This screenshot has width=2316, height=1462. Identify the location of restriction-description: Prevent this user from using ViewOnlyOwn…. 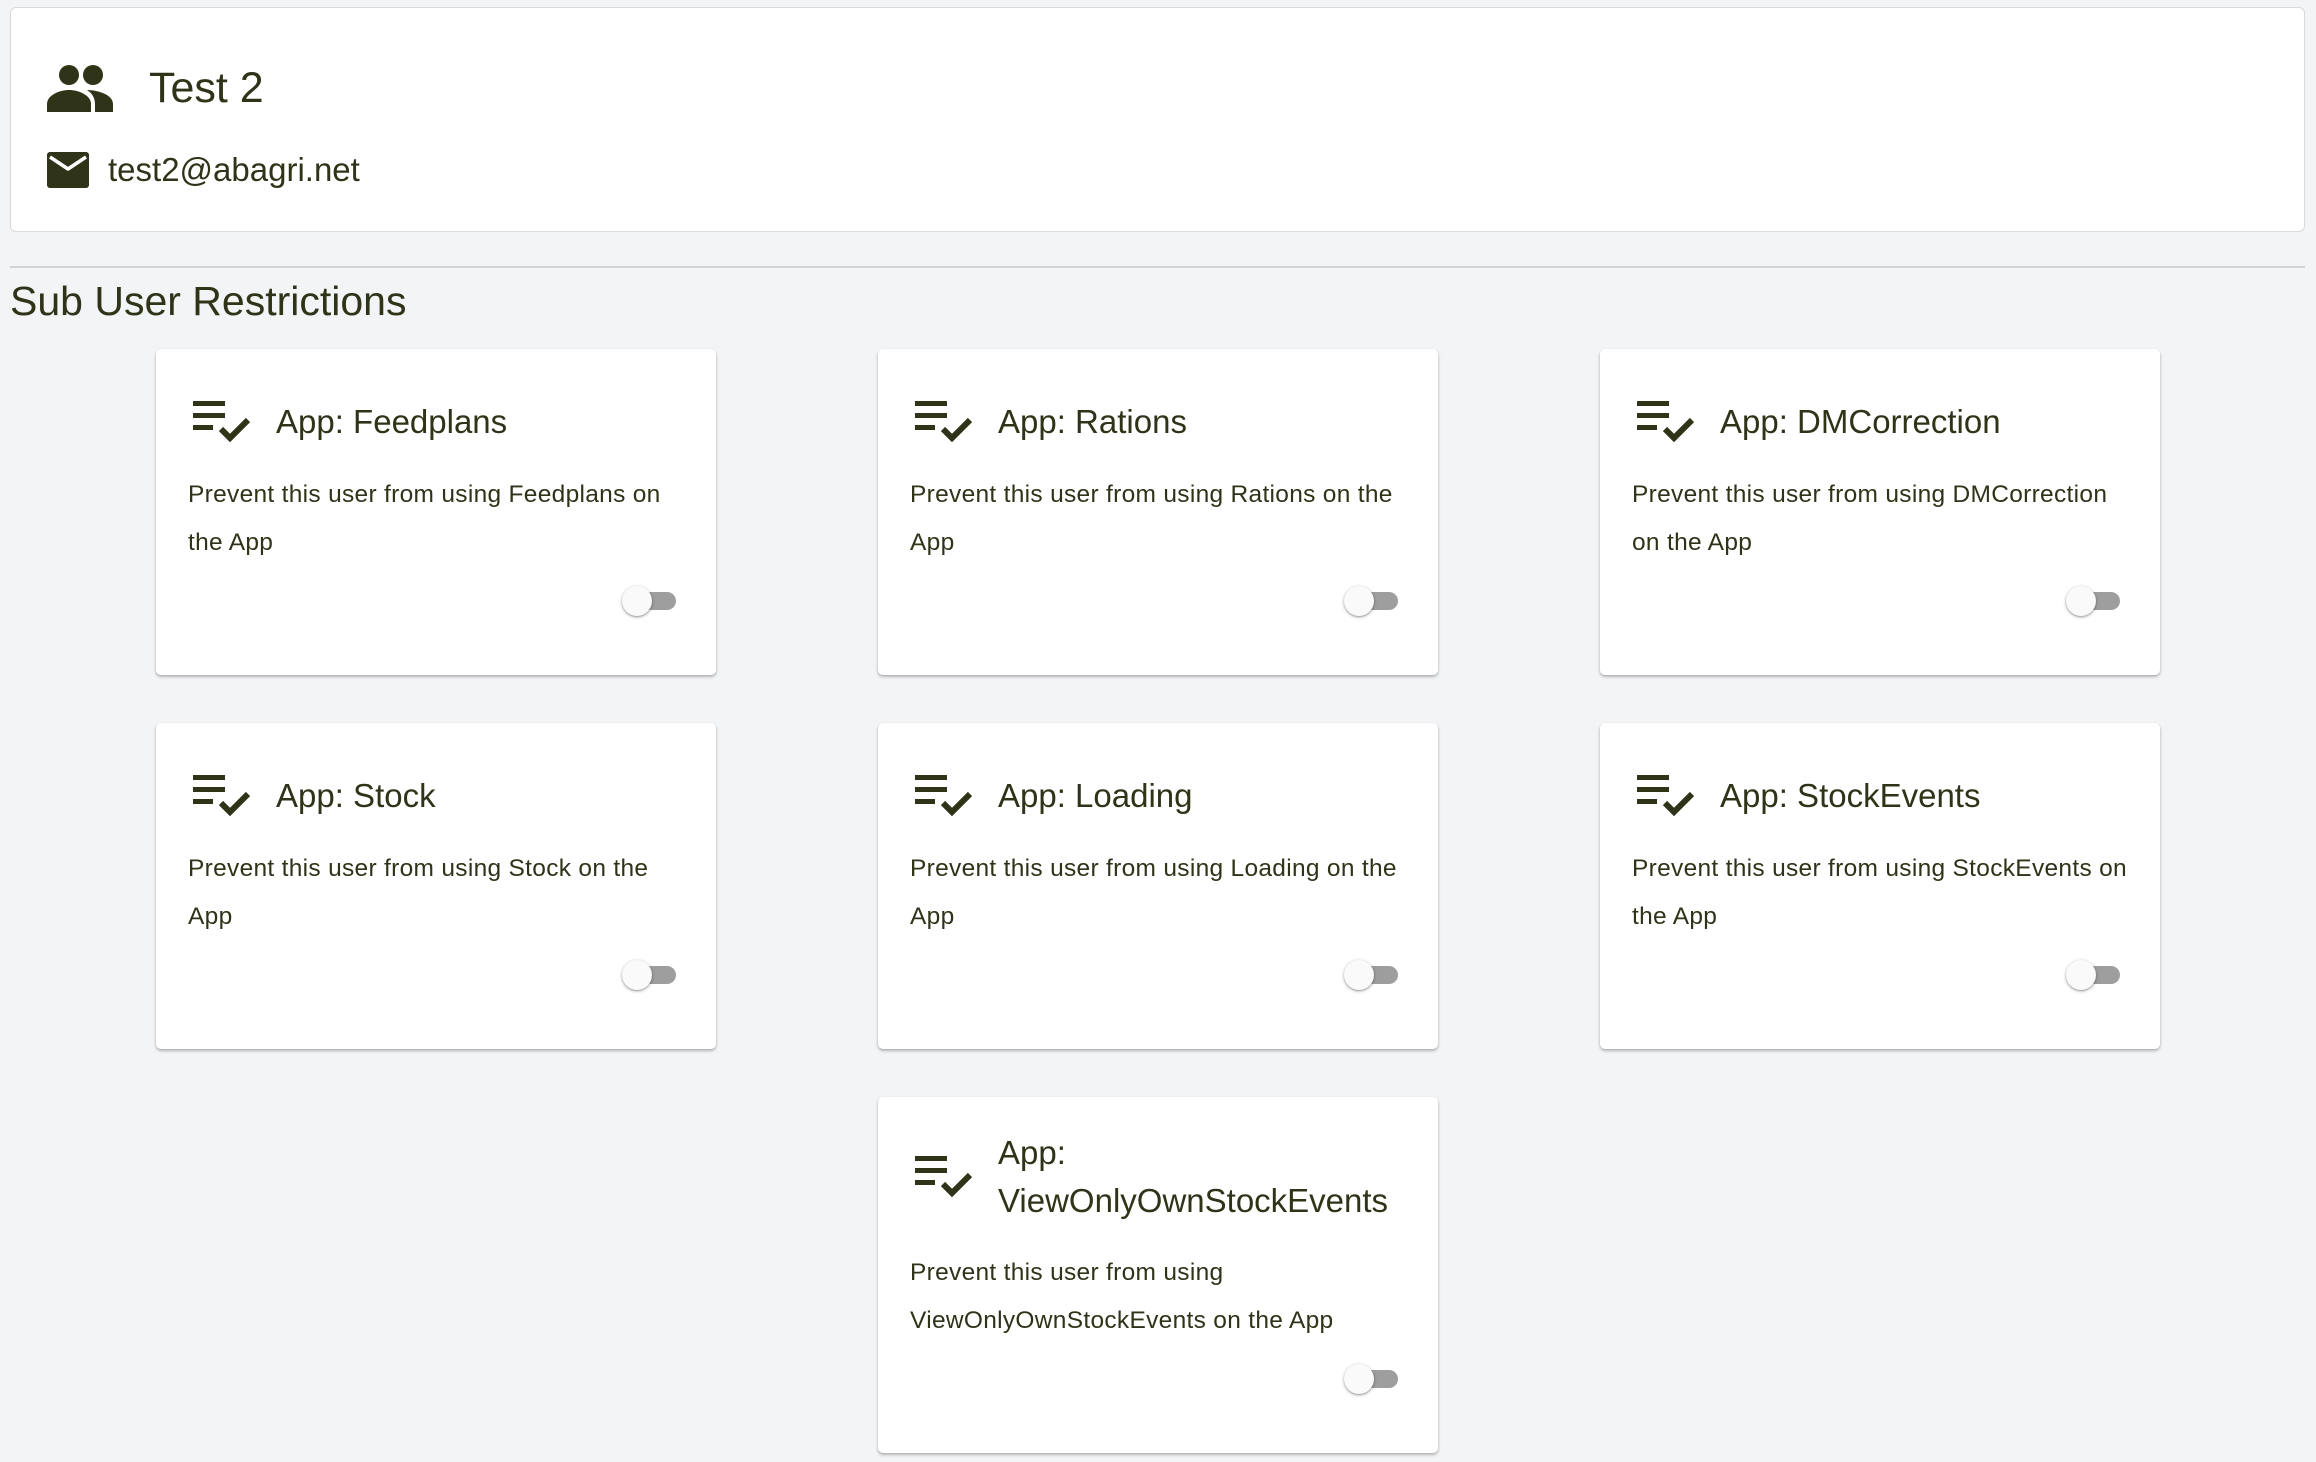
(1122, 1296).